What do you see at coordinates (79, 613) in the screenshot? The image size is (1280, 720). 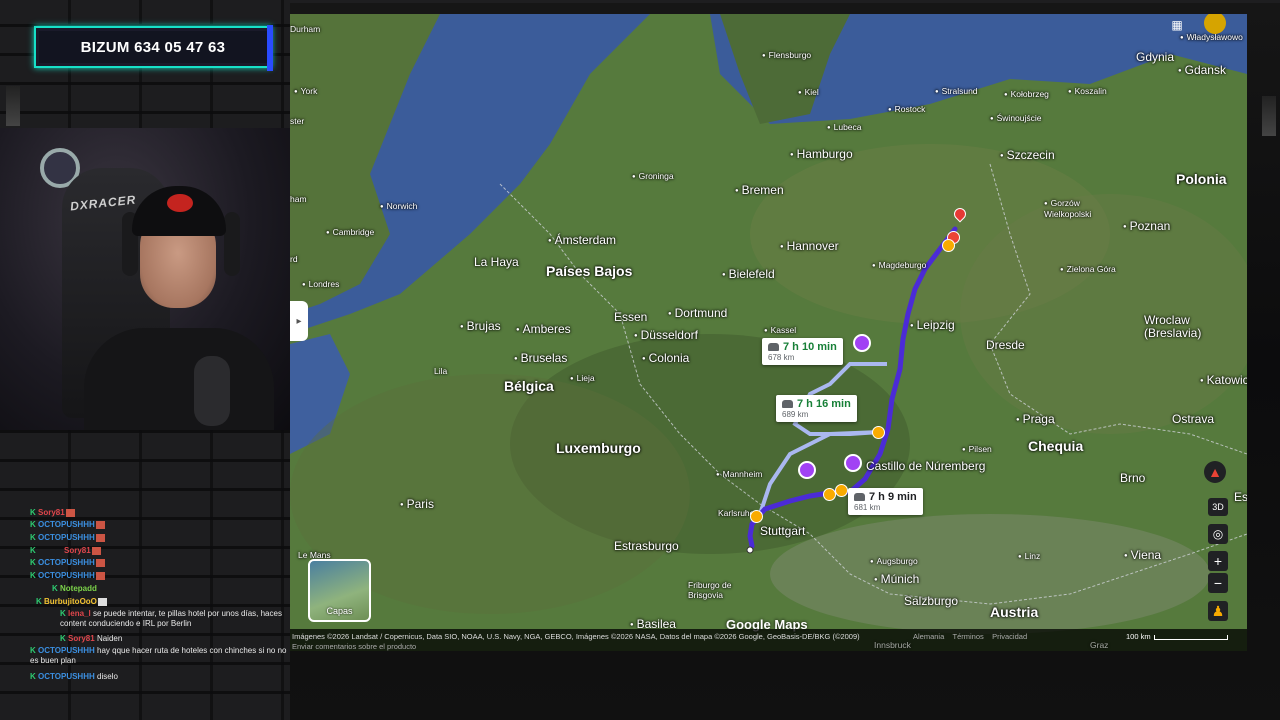 I see `chat-username: lena_l` at bounding box center [79, 613].